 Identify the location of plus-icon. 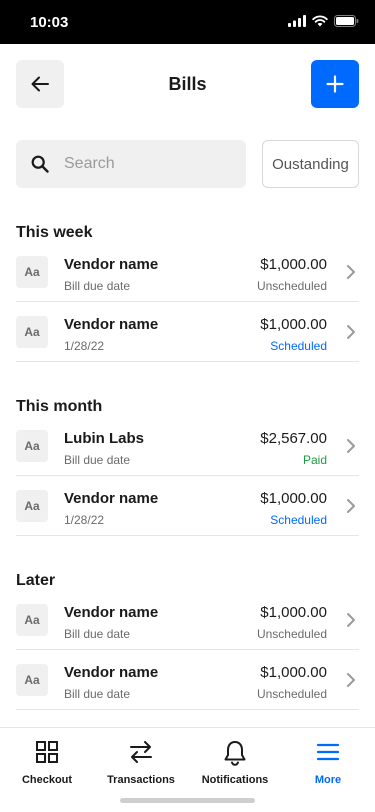
(335, 84).